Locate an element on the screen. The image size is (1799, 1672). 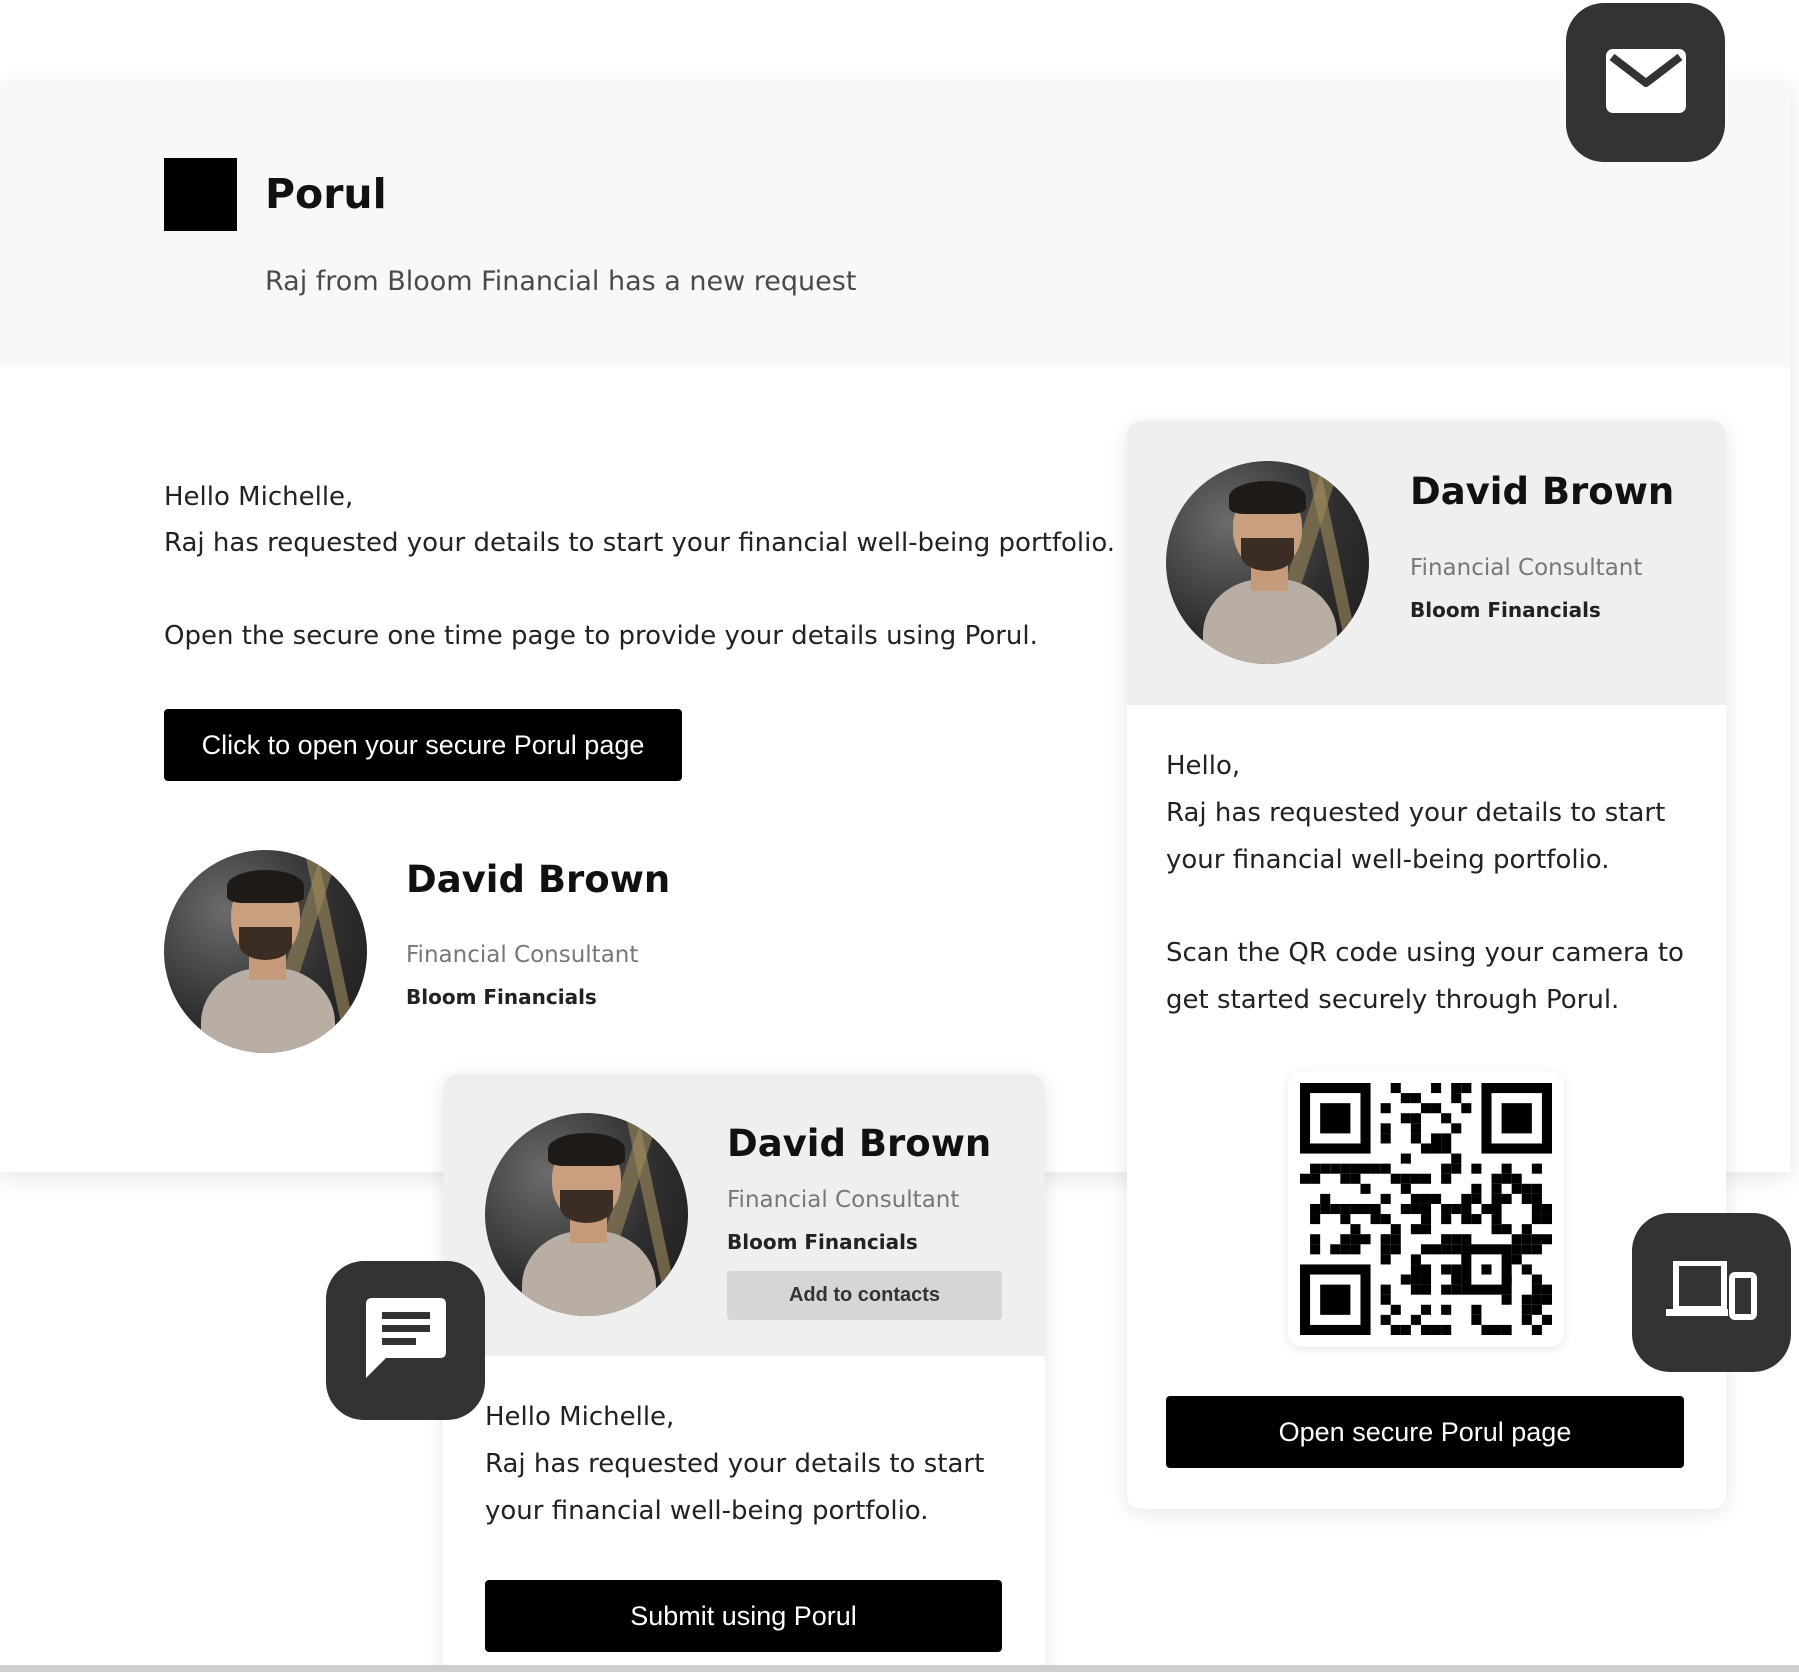
qr-card-line-1: Raj has requested your details to start is located at coordinates (1416, 813).